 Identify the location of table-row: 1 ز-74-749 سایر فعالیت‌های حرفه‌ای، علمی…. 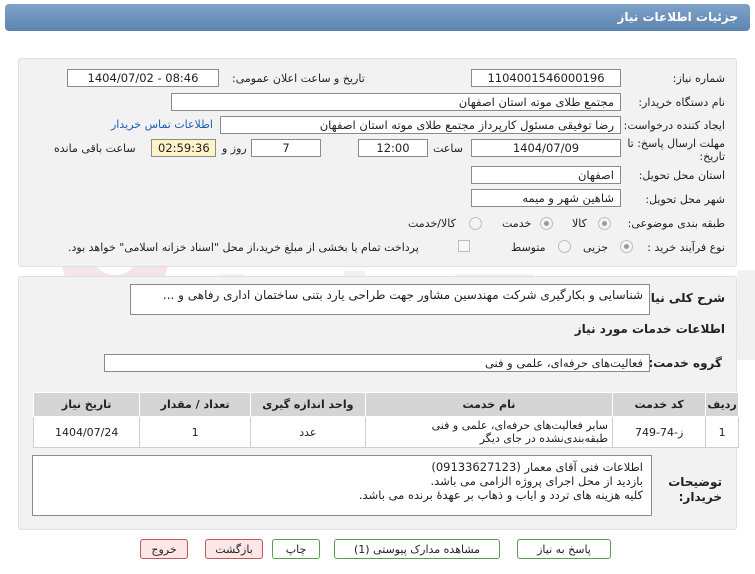
(385, 432).